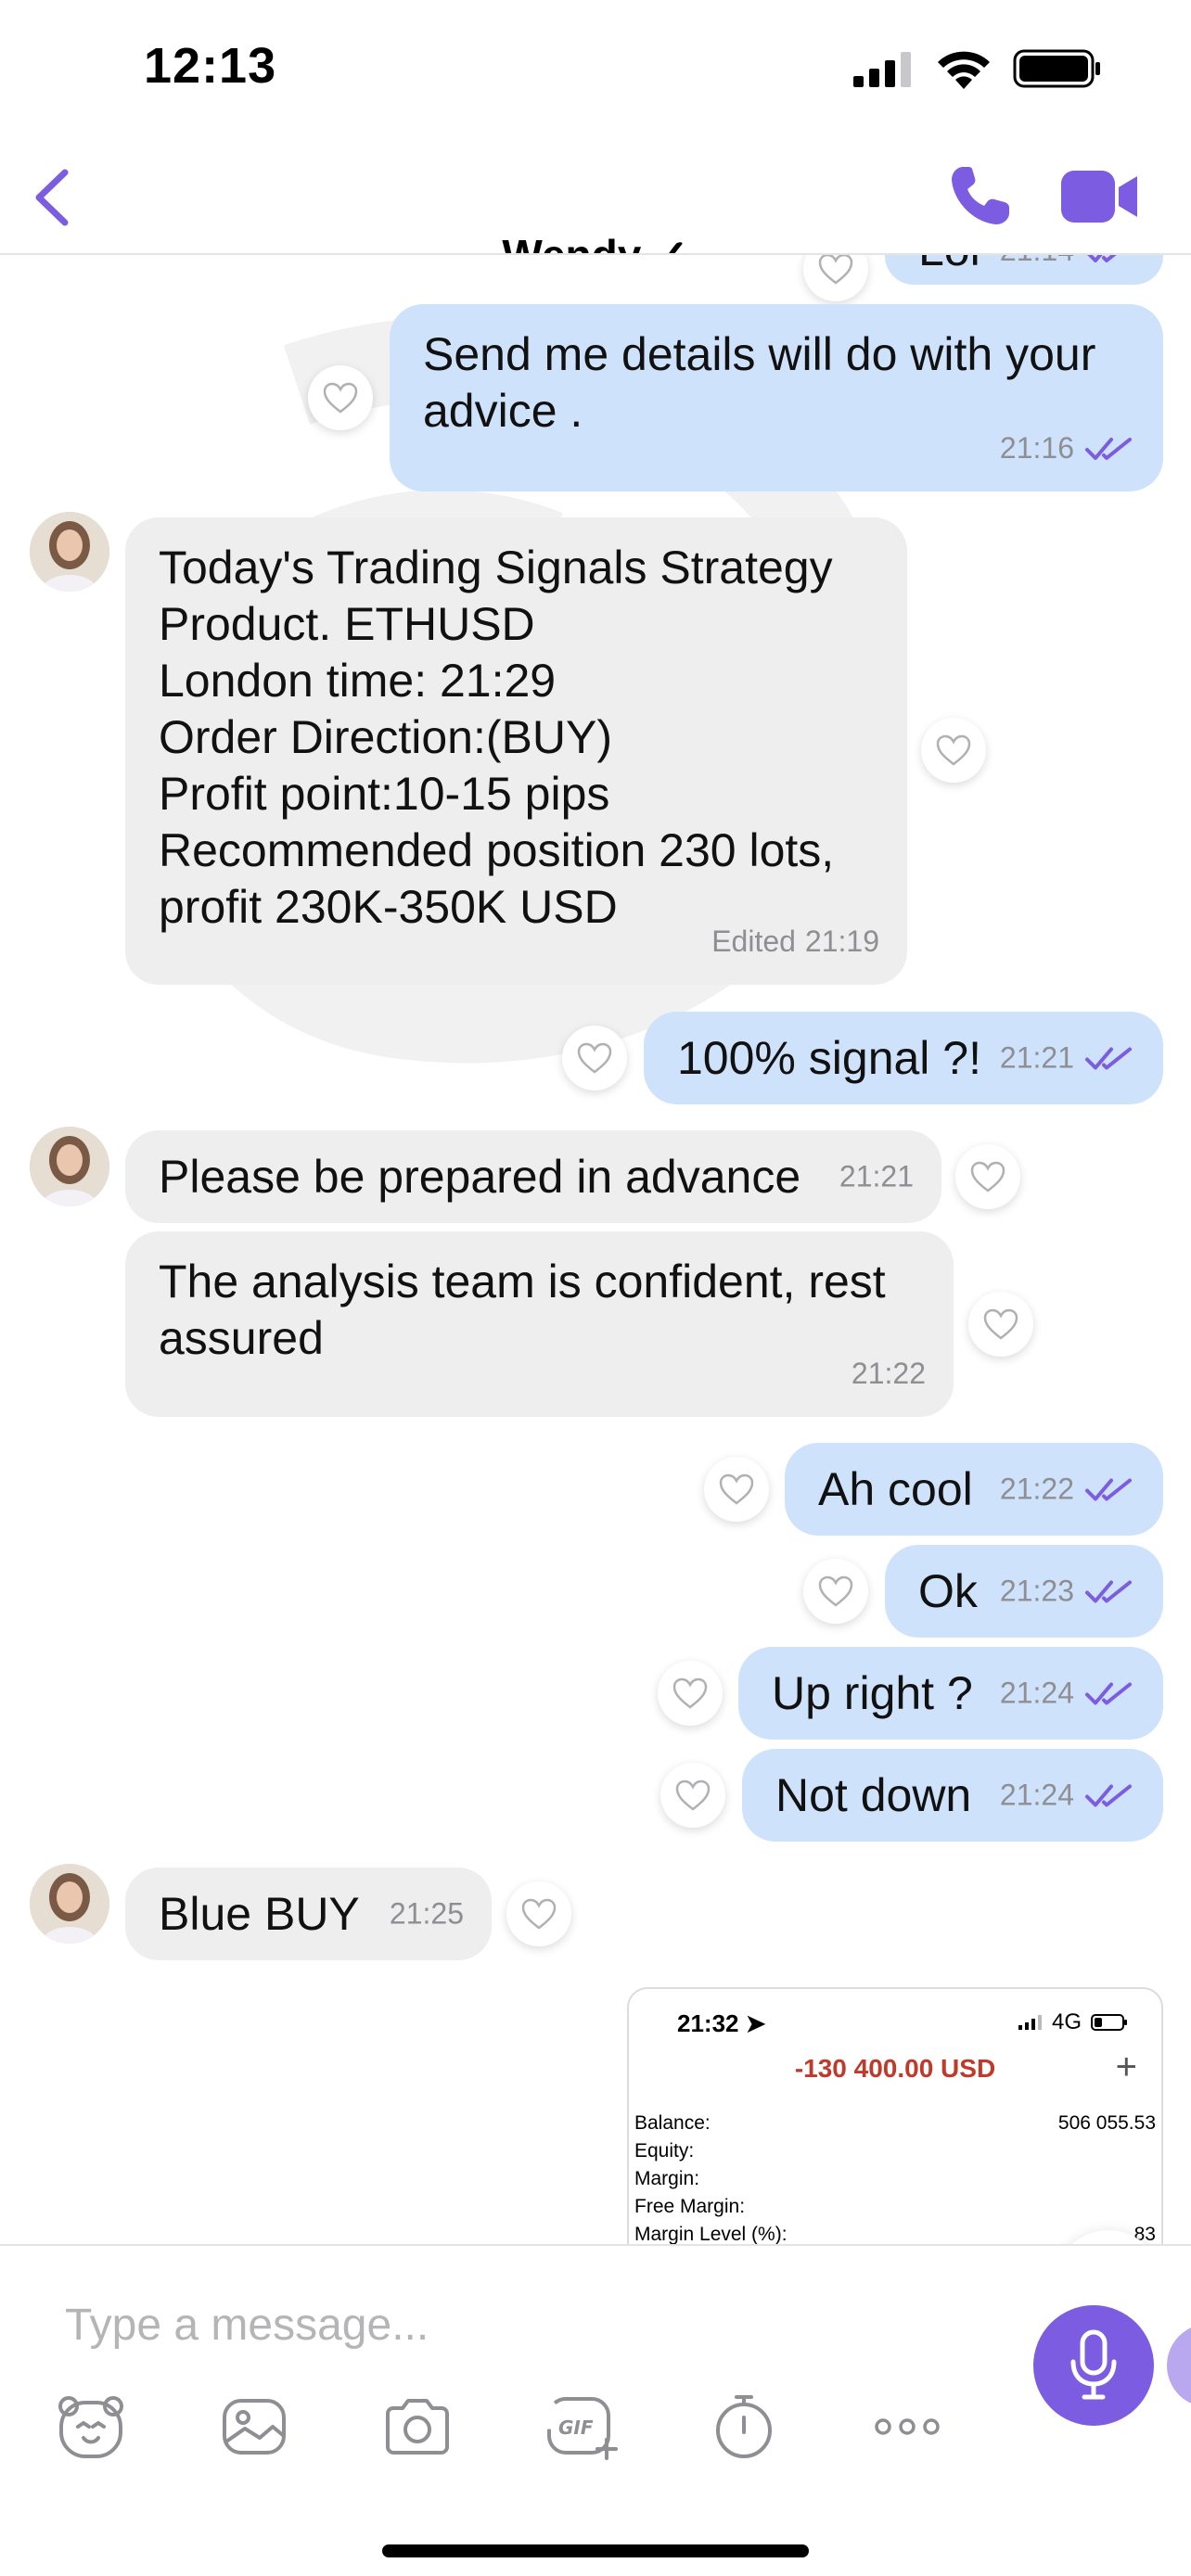  Describe the element at coordinates (755, 2023) in the screenshot. I see `location-arrow-icon: ➤` at that location.